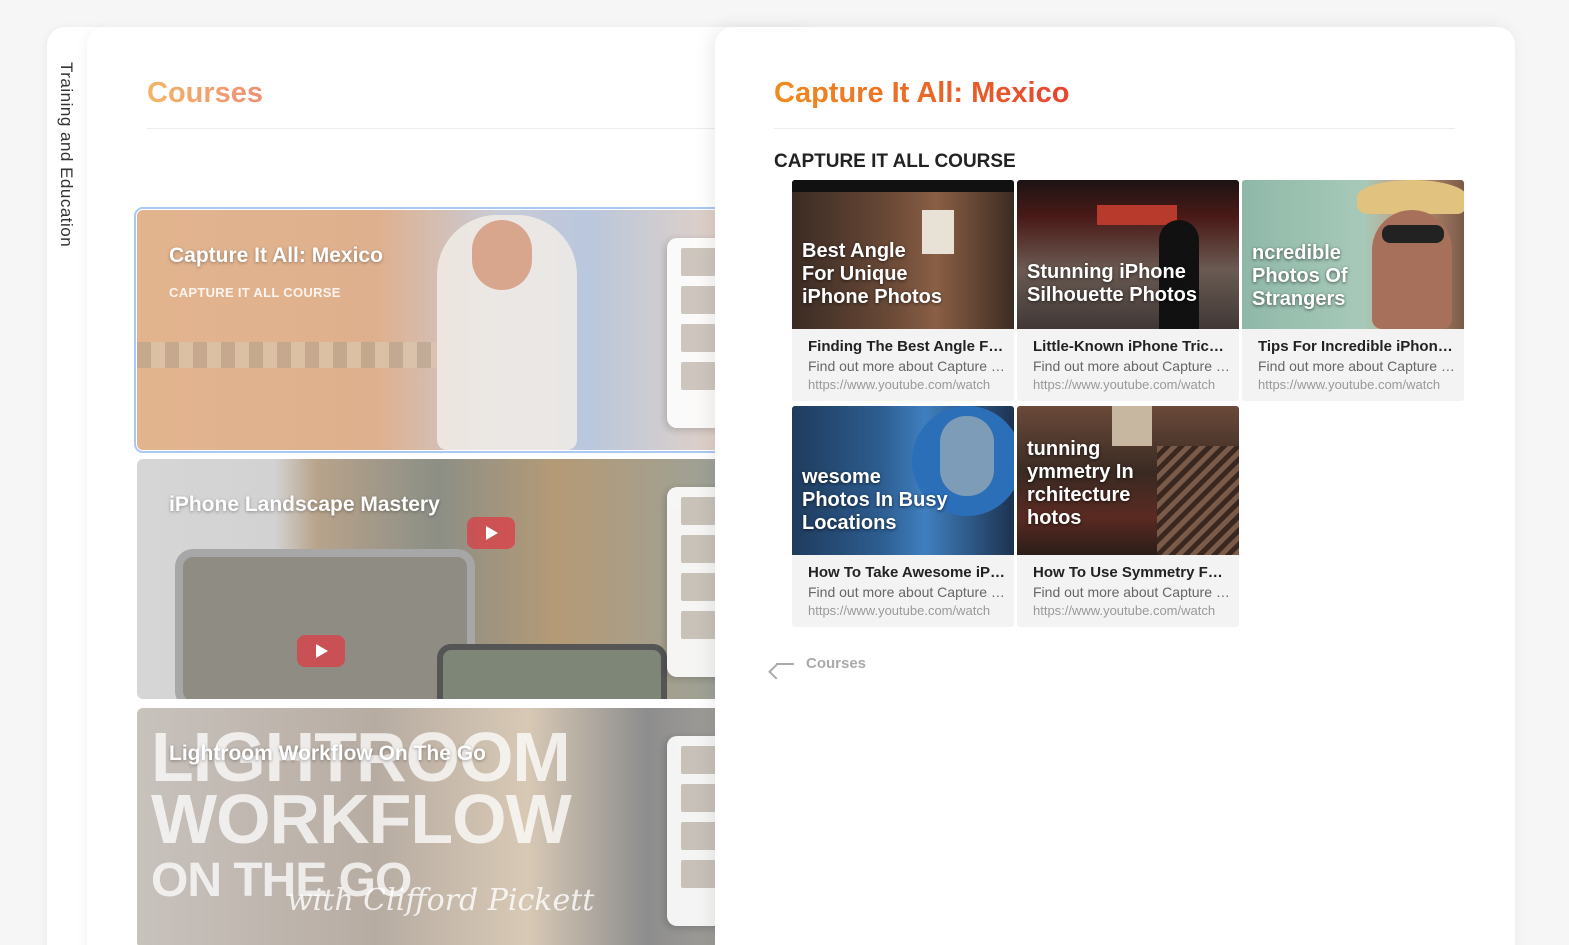  I want to click on video-thumbnail: tunning ymmetry In rchitecture hotos, so click(1128, 480).